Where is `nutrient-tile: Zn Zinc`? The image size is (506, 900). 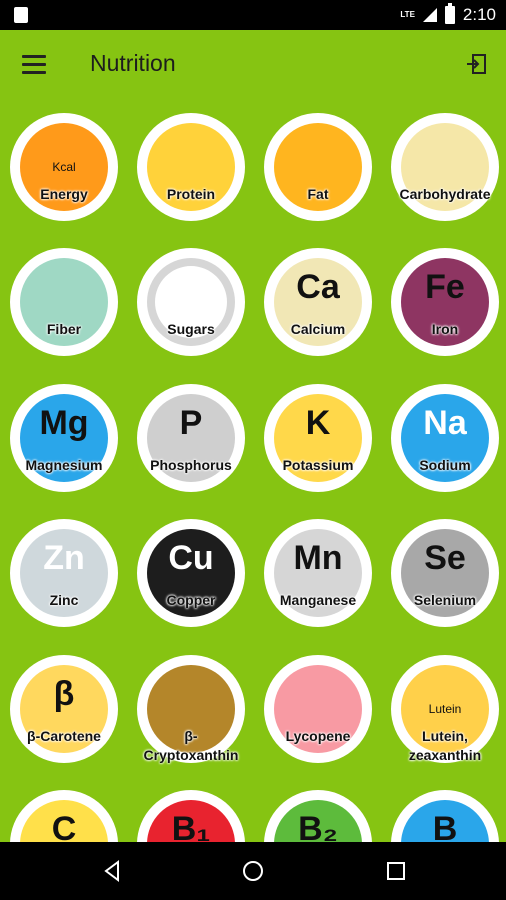 nutrient-tile: Zn Zinc is located at coordinates (64, 573).